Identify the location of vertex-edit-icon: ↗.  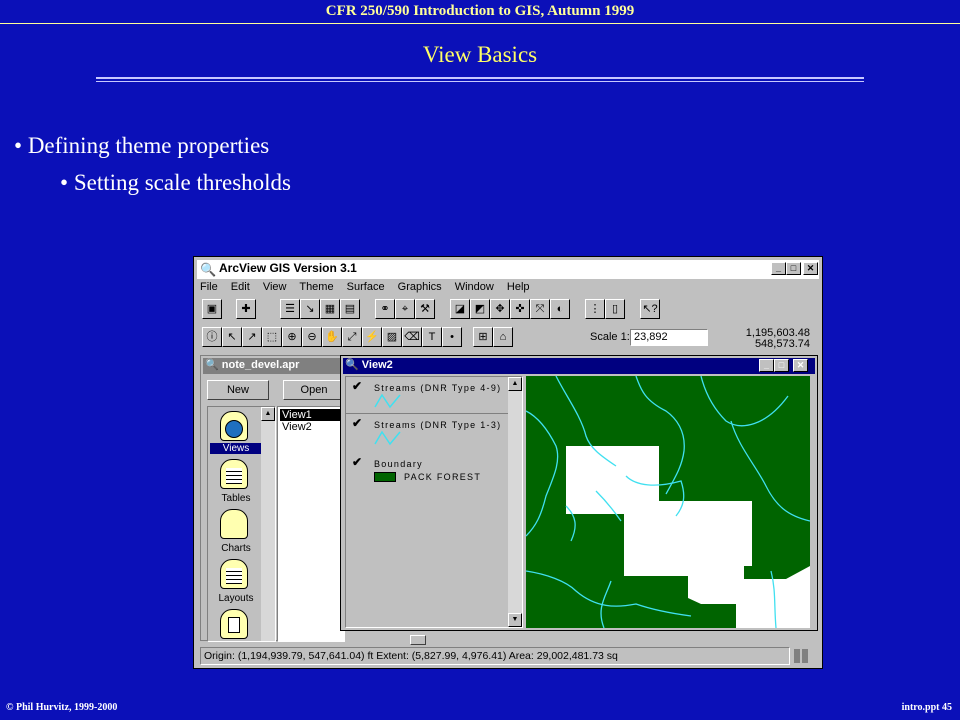
(252, 337).